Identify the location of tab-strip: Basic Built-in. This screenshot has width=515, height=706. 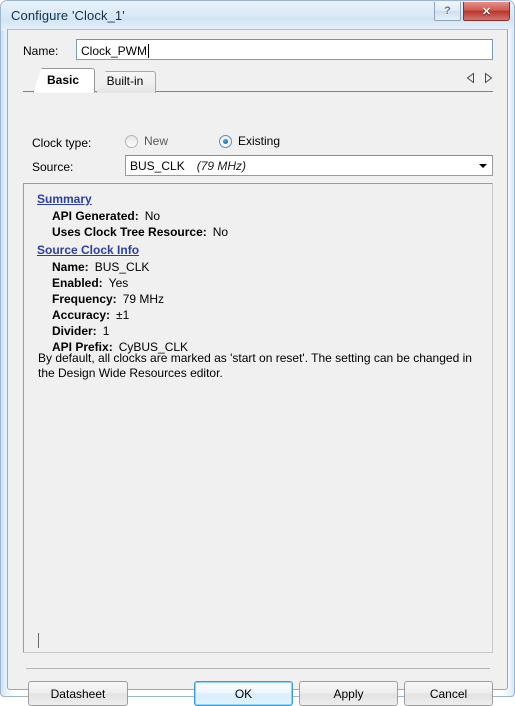
(258, 80).